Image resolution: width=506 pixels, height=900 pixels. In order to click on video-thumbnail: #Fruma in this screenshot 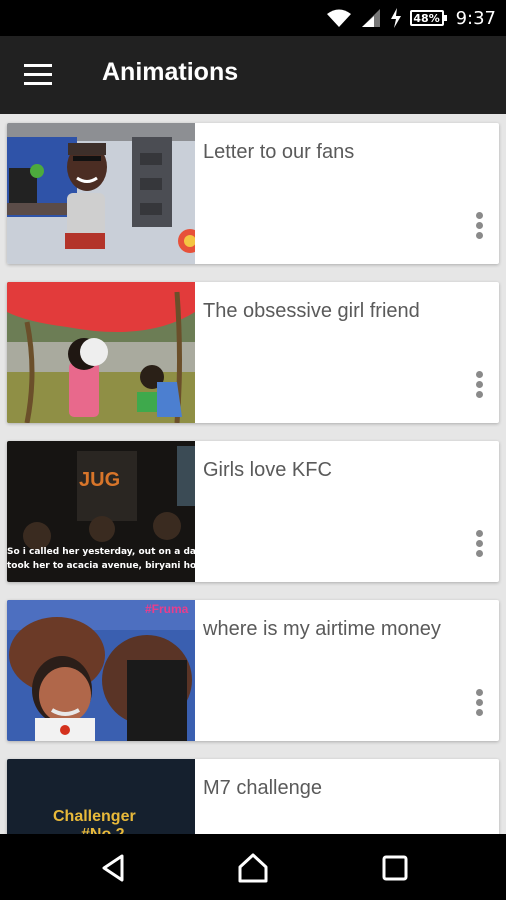, I will do `click(101, 670)`.